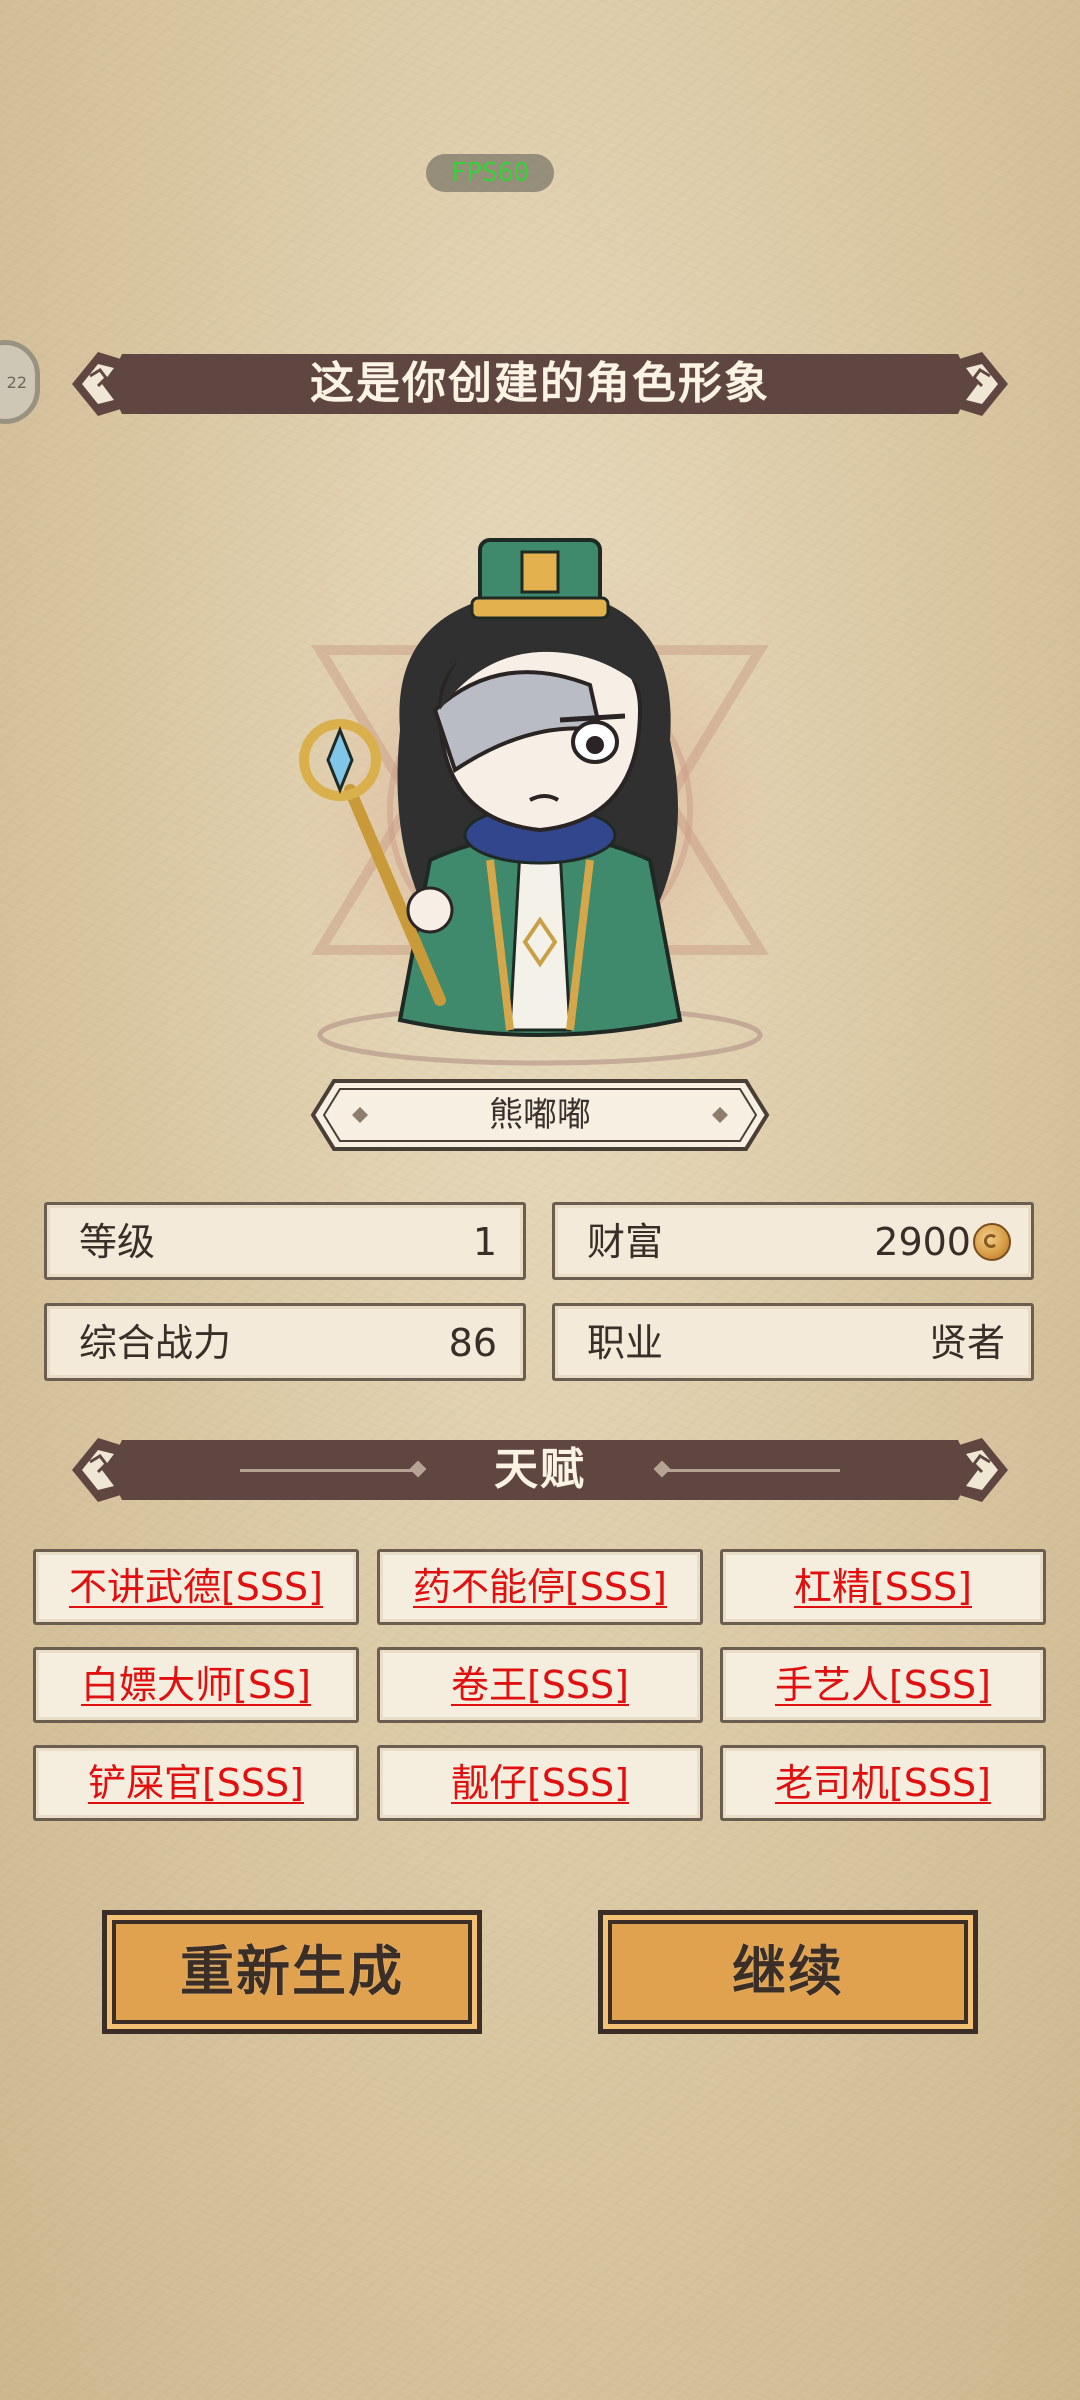 The width and height of the screenshot is (1080, 2400). Describe the element at coordinates (793, 1241) in the screenshot. I see `stat-wealth: 财富 2900` at that location.